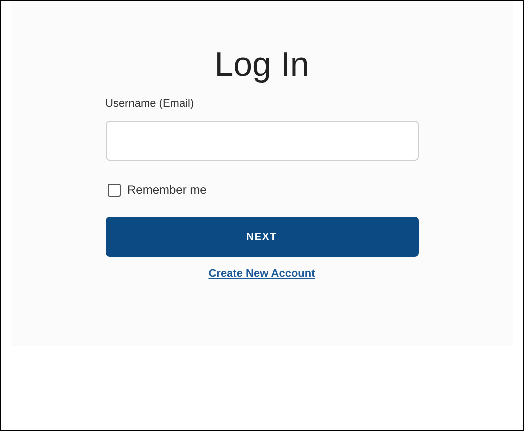 Image resolution: width=524 pixels, height=431 pixels. I want to click on field-label: Username (Email), so click(151, 104).